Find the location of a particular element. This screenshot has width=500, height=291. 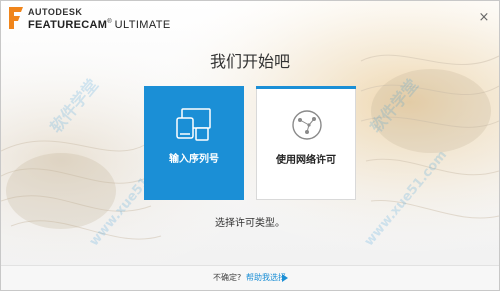

product-edition: ULTIMATE is located at coordinates (142, 25).